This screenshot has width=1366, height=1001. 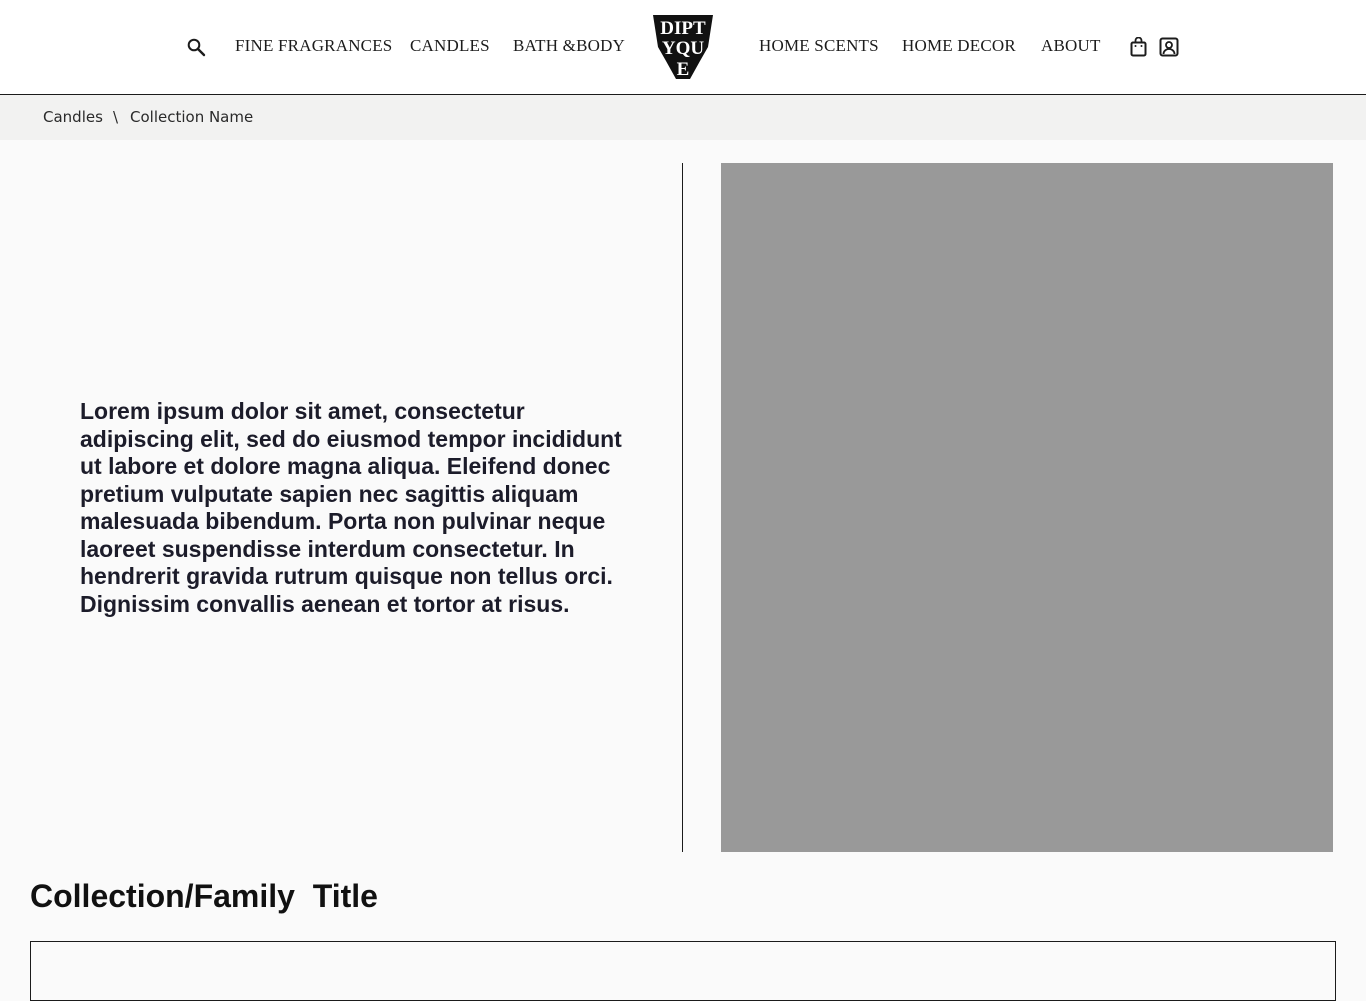 What do you see at coordinates (73, 117) in the screenshot?
I see `breadcrumb-item-candles: Candles` at bounding box center [73, 117].